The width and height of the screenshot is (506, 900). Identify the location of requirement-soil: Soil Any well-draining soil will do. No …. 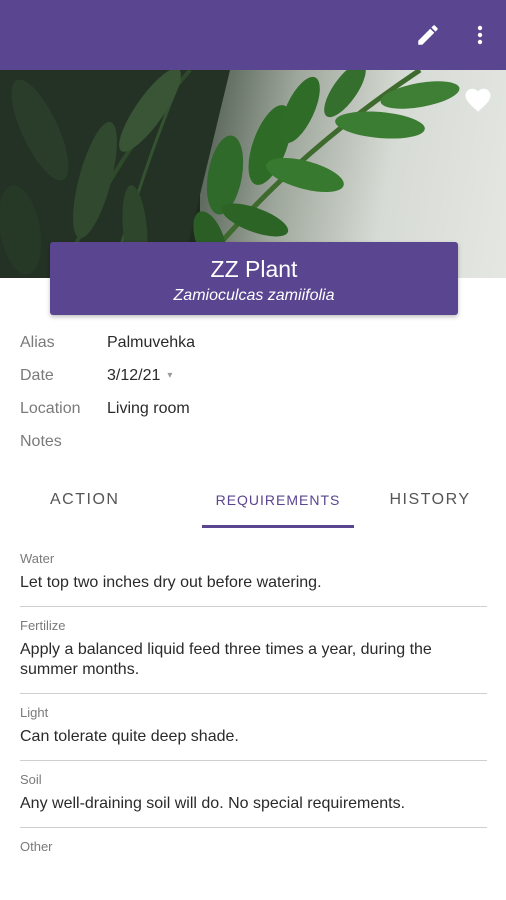
(253, 794).